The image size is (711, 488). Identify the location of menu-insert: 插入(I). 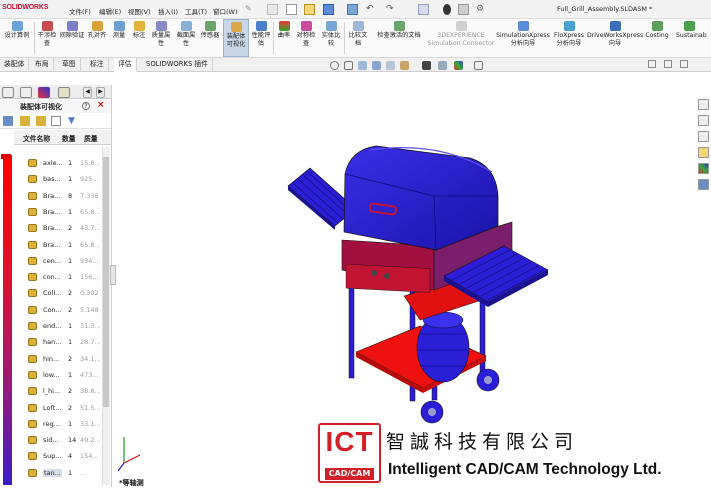
(168, 11).